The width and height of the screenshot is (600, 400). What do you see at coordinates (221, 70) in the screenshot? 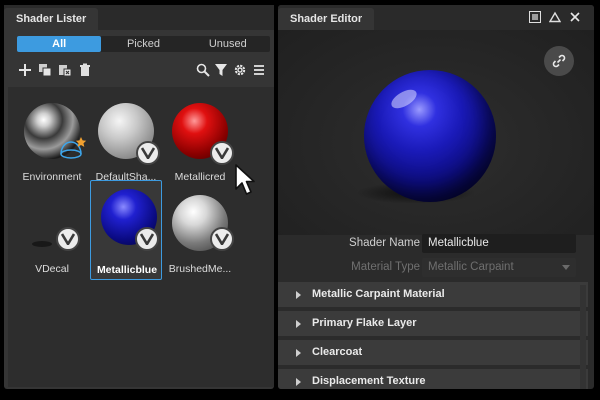
I see `filter-icon` at bounding box center [221, 70].